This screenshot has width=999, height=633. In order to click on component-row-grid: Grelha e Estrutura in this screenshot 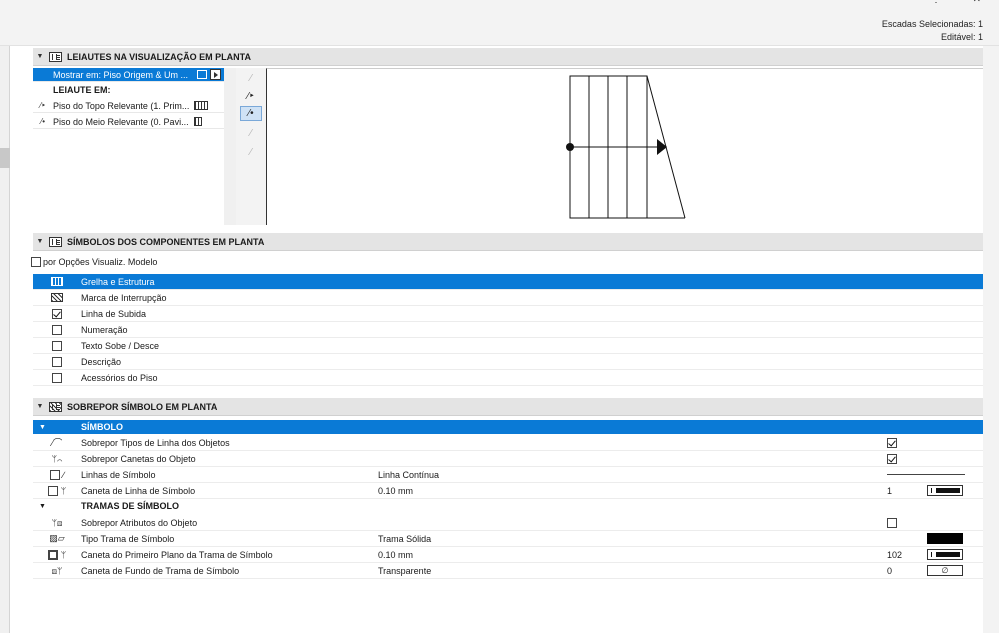, I will do `click(508, 282)`.